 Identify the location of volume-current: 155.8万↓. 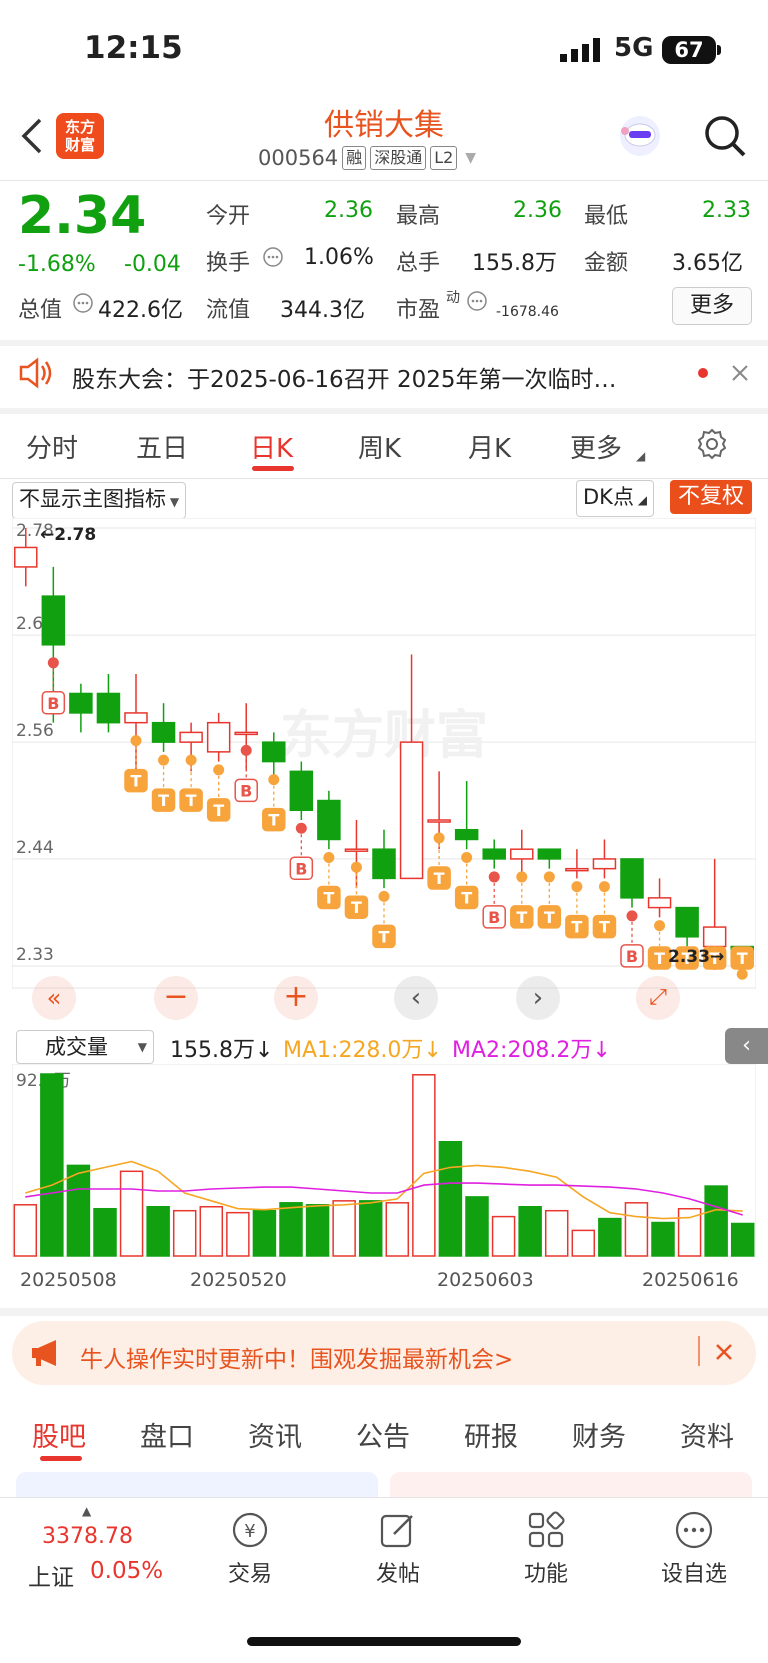
(222, 1050).